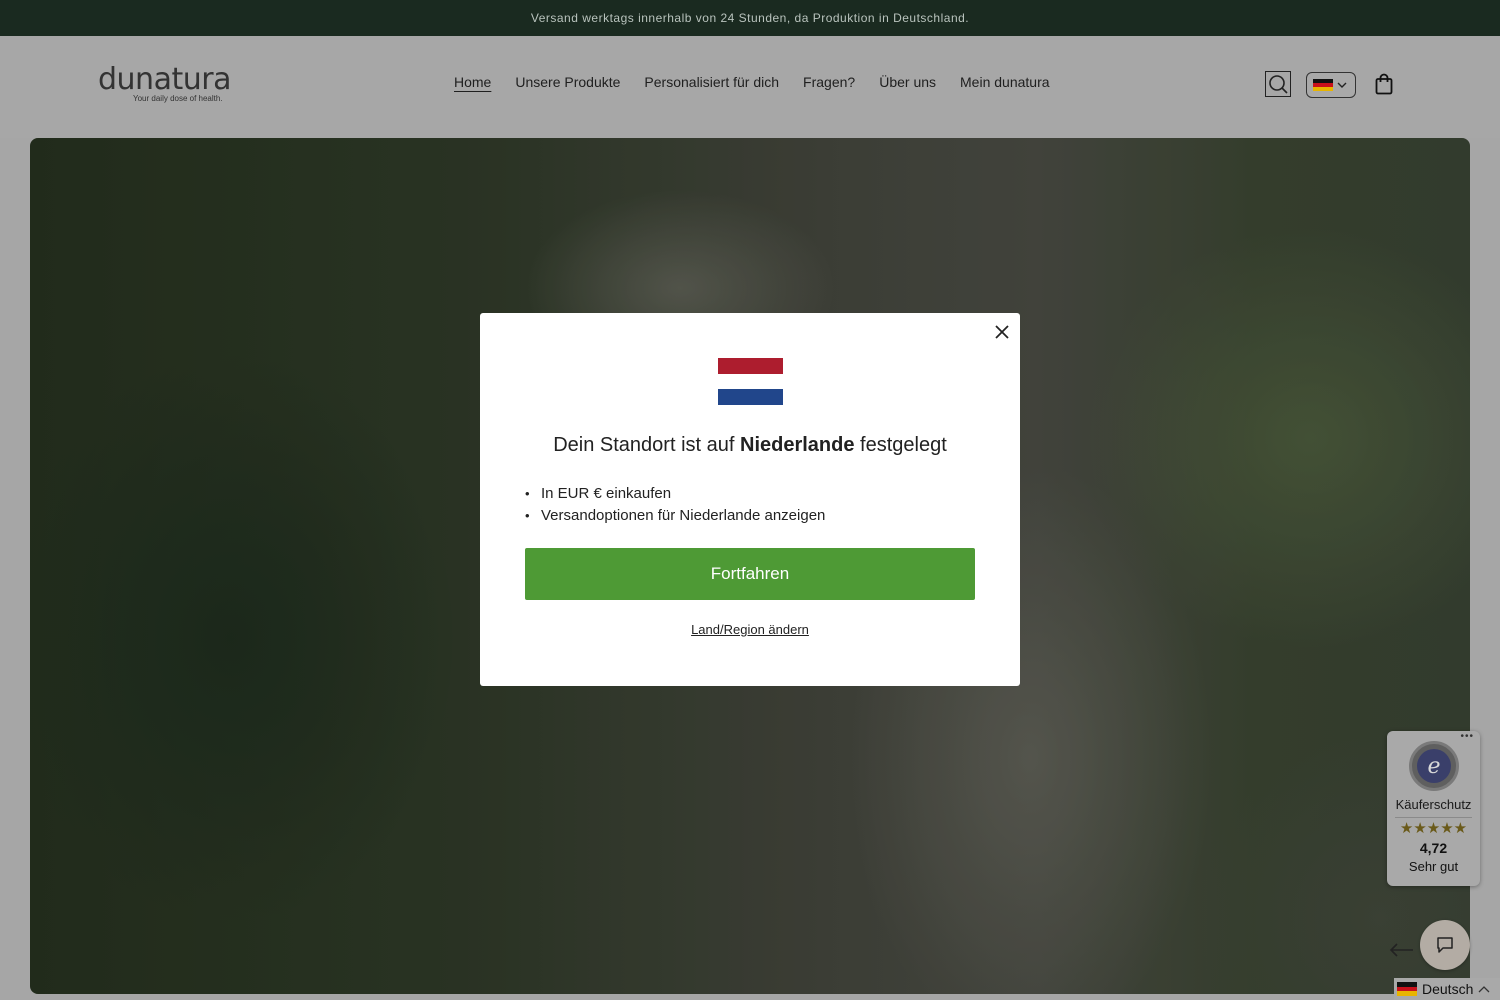 This screenshot has width=1500, height=1000. What do you see at coordinates (1433, 828) in the screenshot?
I see `rating-stars: ★★★★★` at bounding box center [1433, 828].